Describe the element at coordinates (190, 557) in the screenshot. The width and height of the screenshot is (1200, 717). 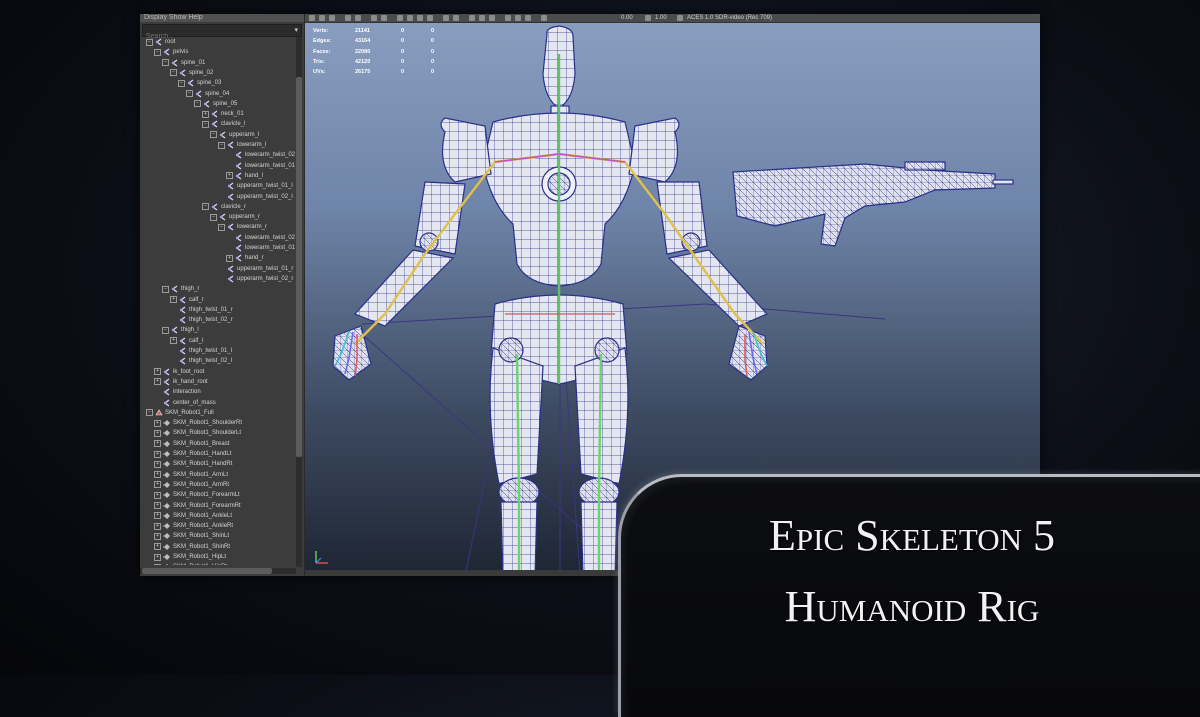
I see `outliner-blendshape-item: + SKM_Robot1_HipLt` at that location.